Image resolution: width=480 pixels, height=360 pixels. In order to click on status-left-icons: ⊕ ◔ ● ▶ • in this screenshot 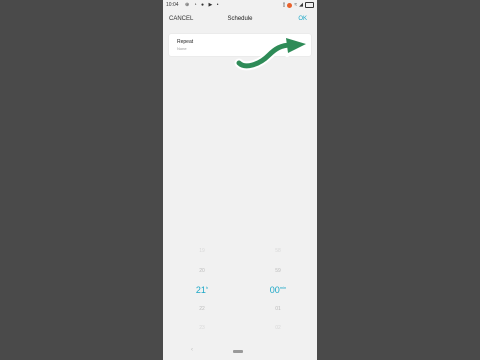, I will do `click(202, 5)`.